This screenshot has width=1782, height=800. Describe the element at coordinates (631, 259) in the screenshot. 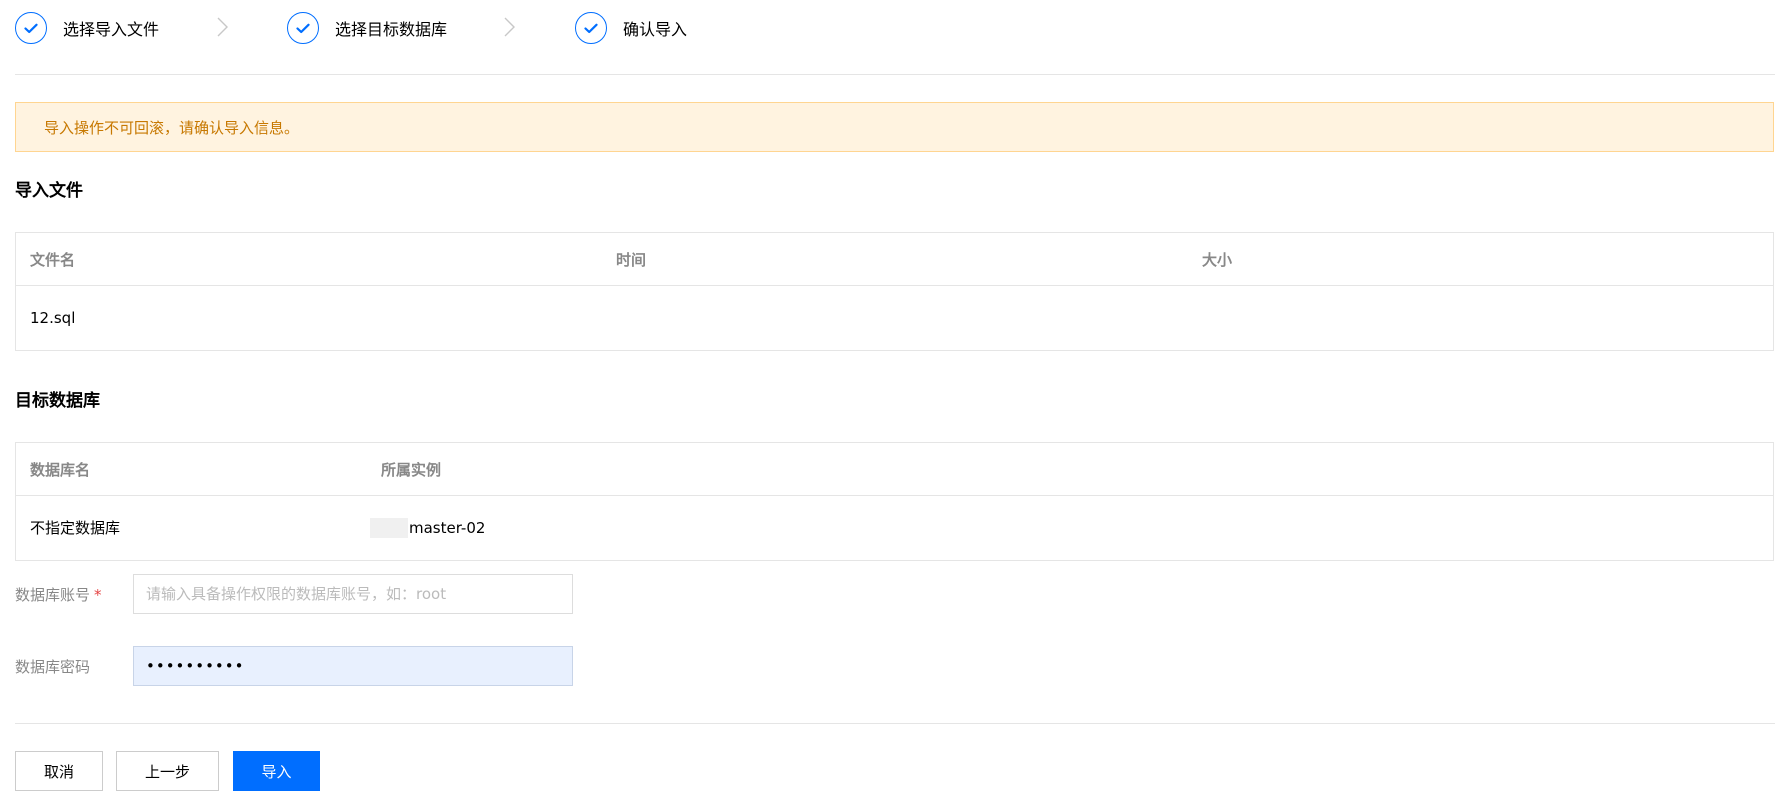

I see `column-header-time: 时间` at that location.